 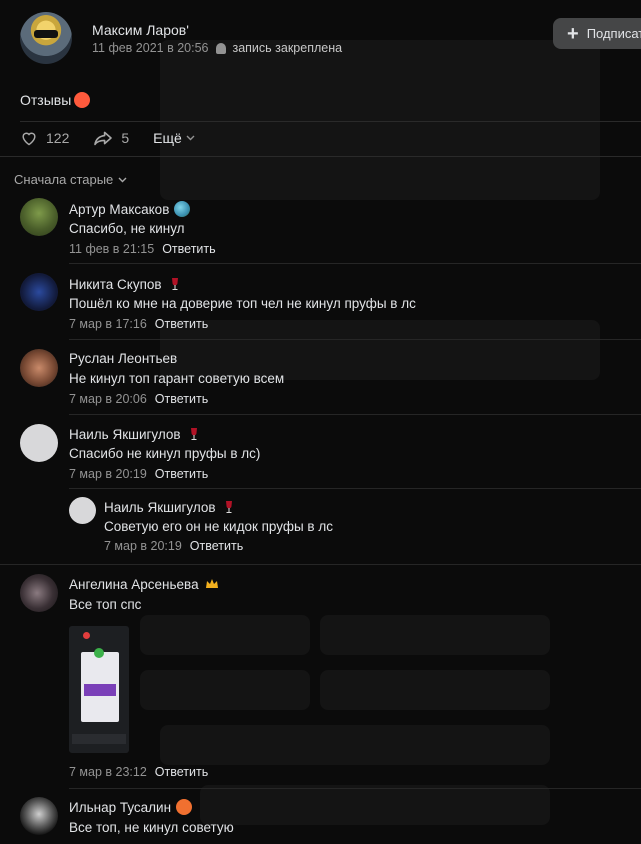 I want to click on comment-author-name: Руслан Леонтьев, so click(x=123, y=358).